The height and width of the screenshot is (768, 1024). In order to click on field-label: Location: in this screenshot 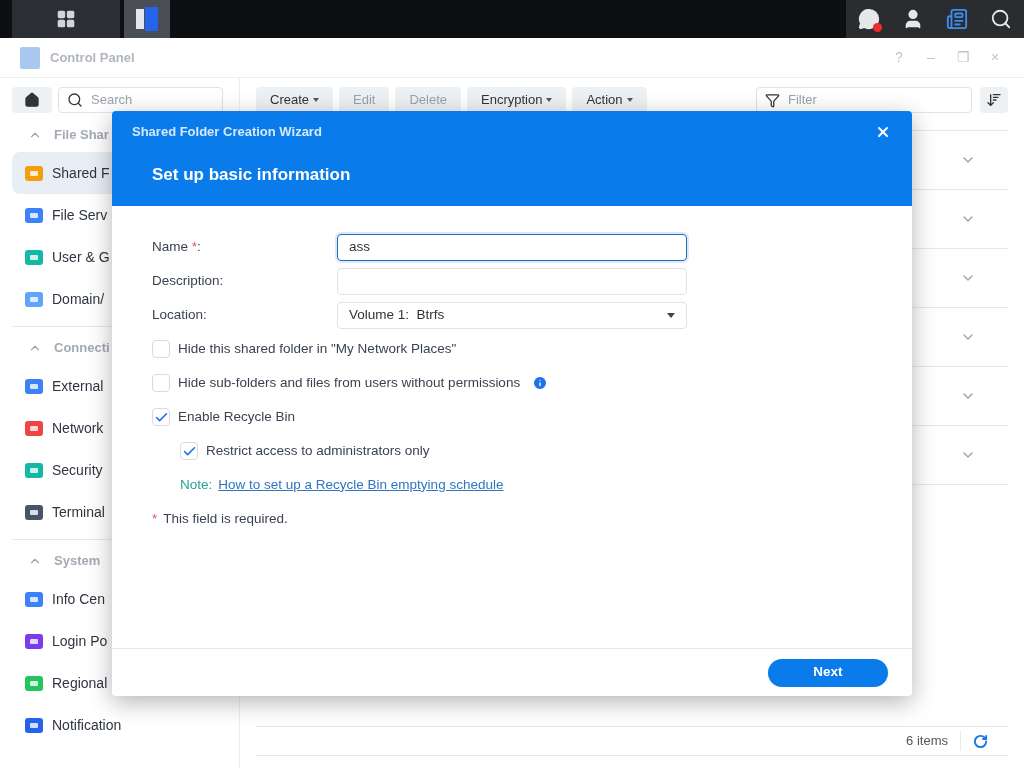, I will do `click(180, 314)`.